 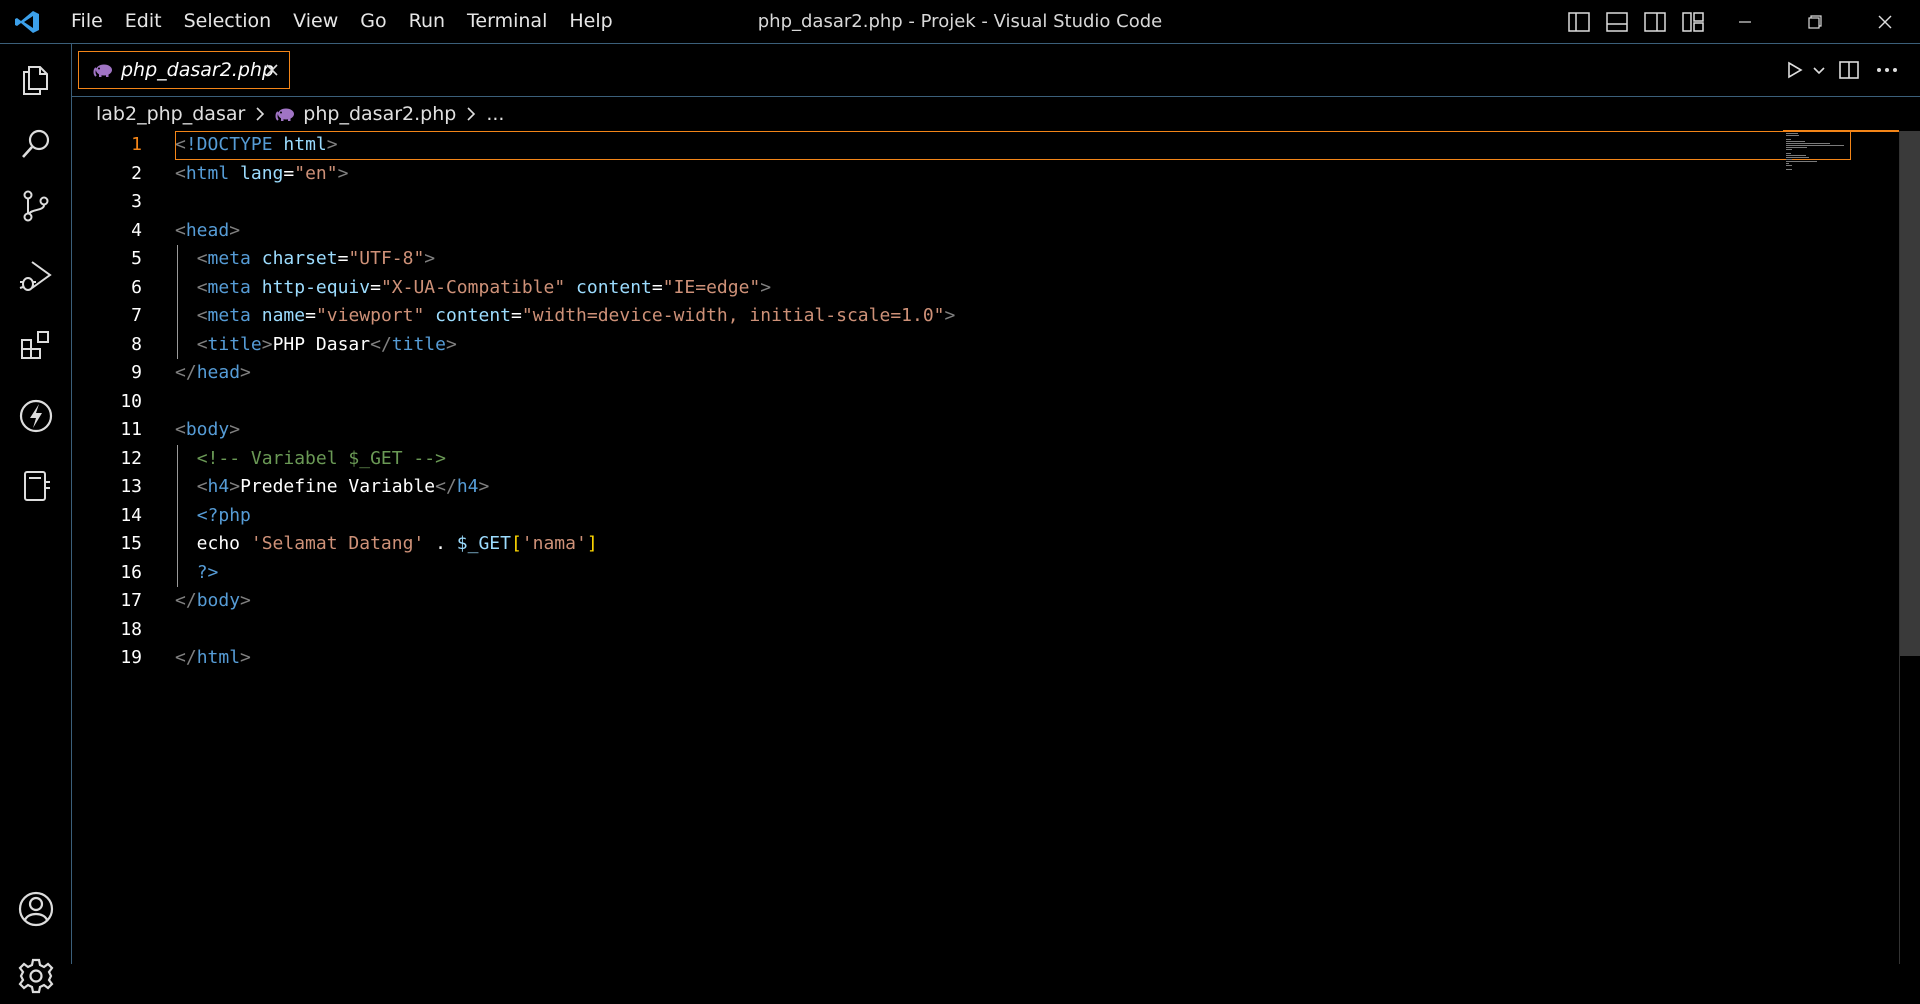 I want to click on explorer-icon, so click(x=35, y=80).